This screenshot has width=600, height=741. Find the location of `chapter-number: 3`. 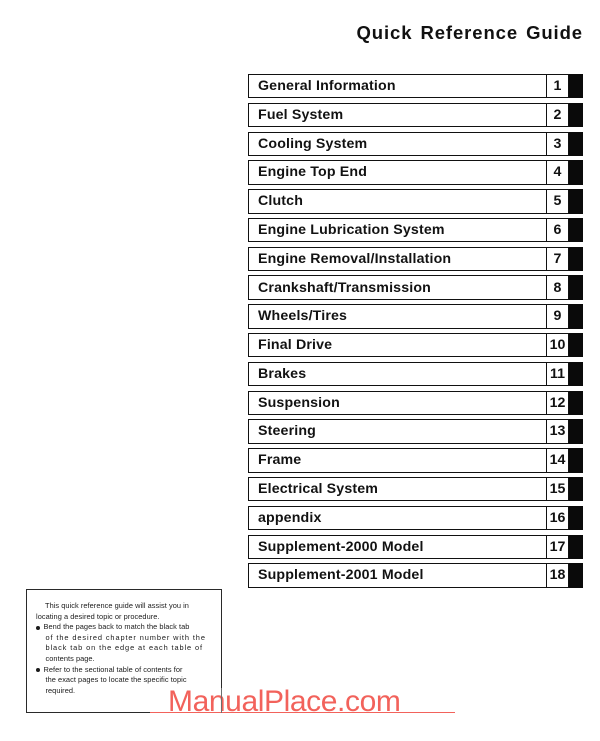

chapter-number: 3 is located at coordinates (557, 143).